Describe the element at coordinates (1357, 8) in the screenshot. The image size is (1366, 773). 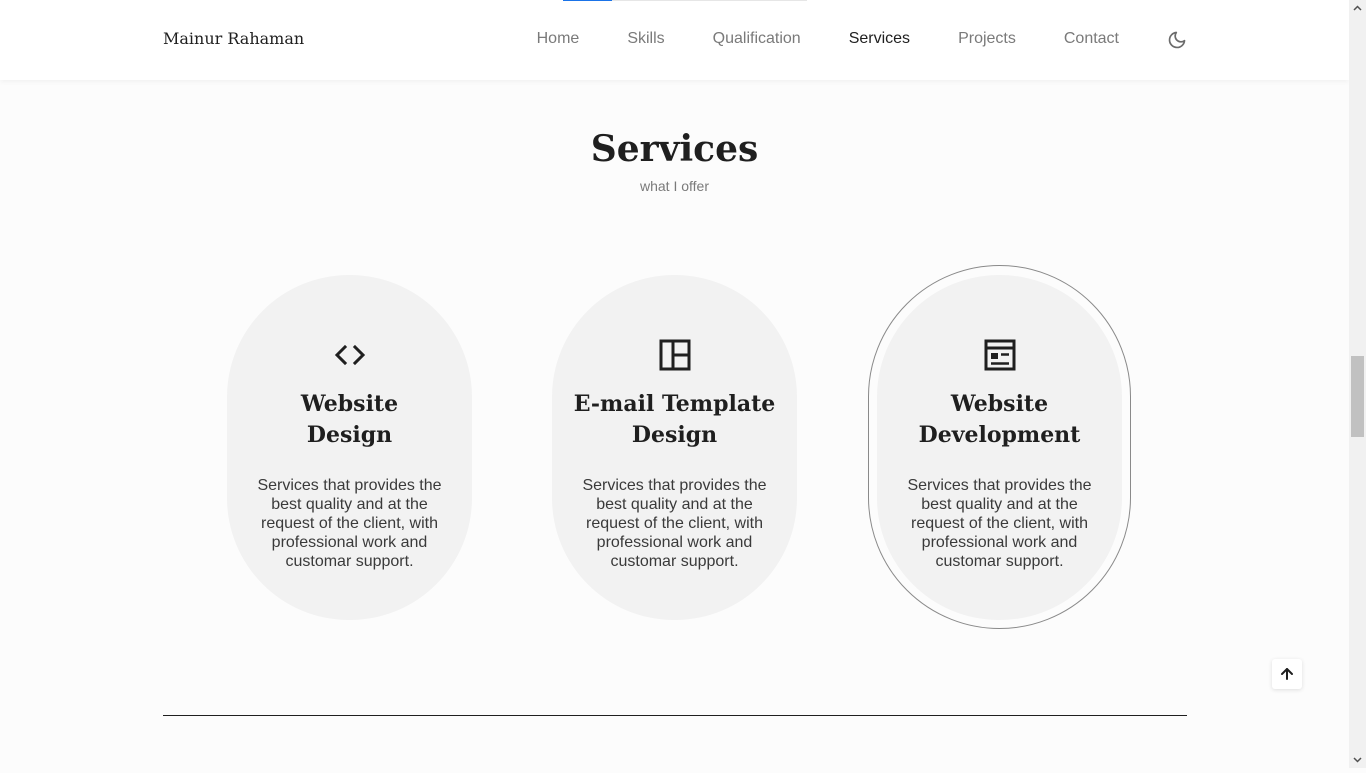
I see `scrollbar-up-arrow-icon` at that location.